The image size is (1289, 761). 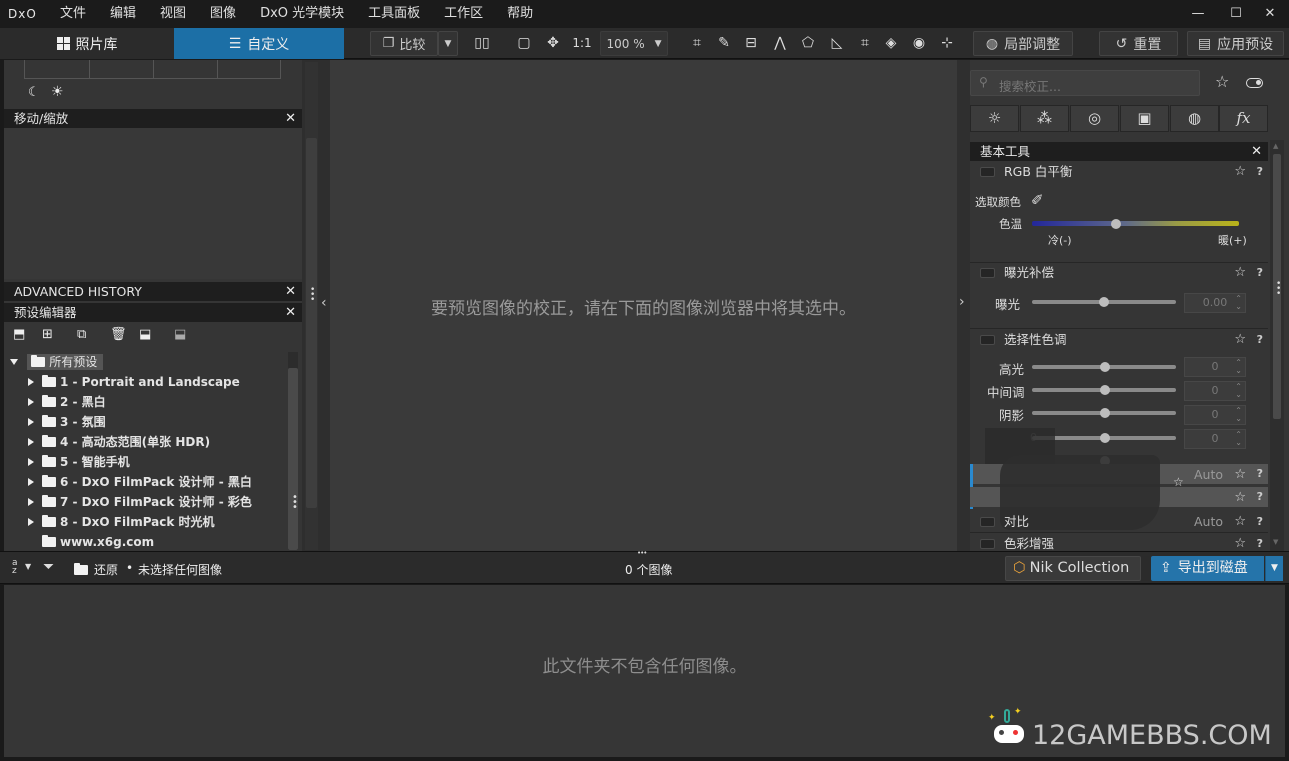 What do you see at coordinates (1198, 14) in the screenshot?
I see `minimize-button: —` at bounding box center [1198, 14].